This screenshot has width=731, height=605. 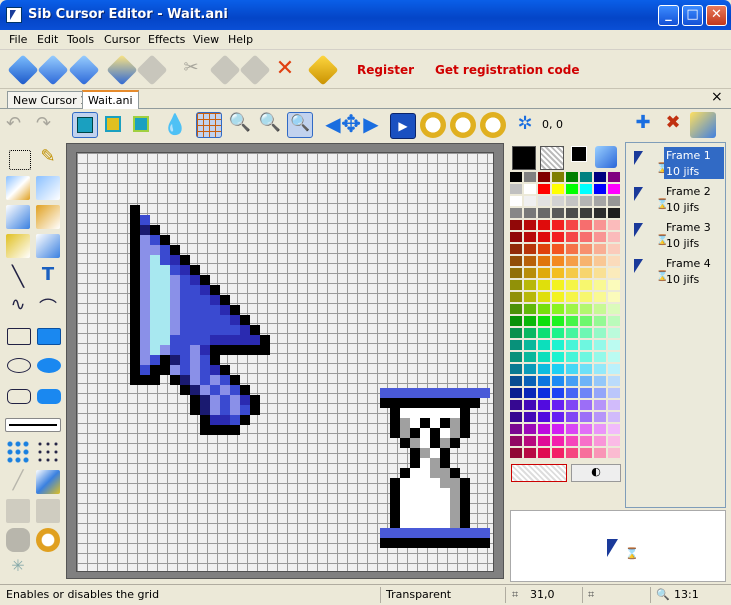 What do you see at coordinates (703, 125) in the screenshot?
I see `frame-properties-icon` at bounding box center [703, 125].